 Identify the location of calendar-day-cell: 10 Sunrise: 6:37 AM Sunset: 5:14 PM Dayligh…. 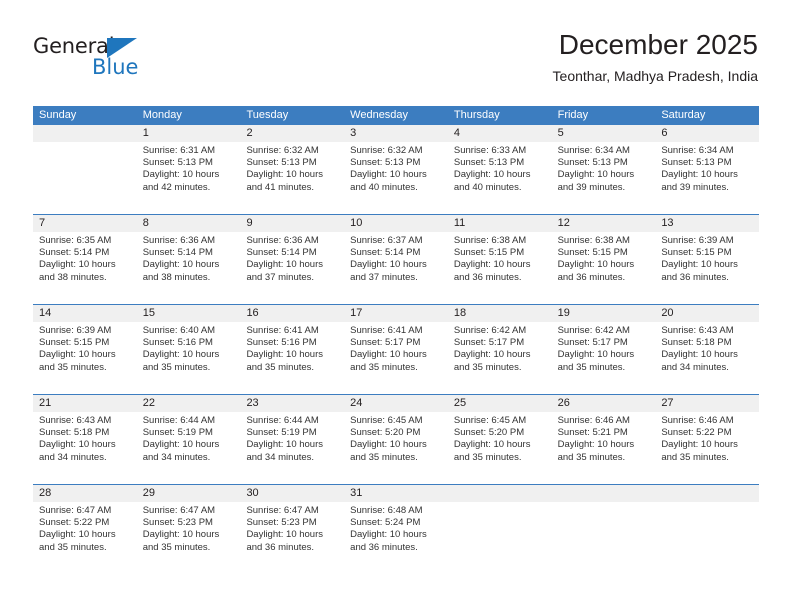
(396, 259).